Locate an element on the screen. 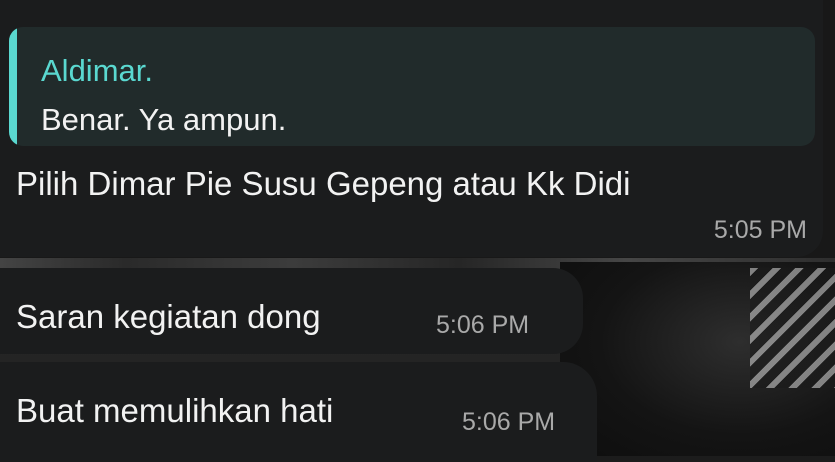 Image resolution: width=835 pixels, height=462 pixels. reply-quote-author: Aldimar. is located at coordinates (97, 70).